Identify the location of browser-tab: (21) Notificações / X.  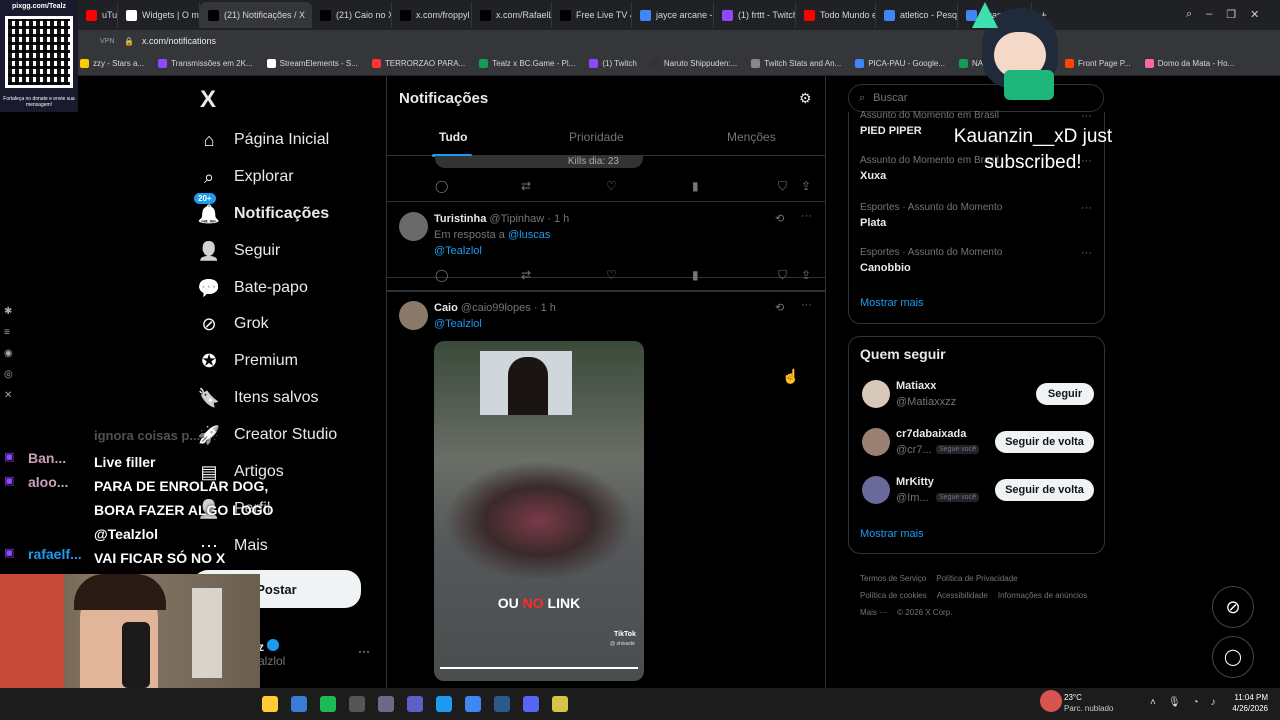
(256, 15).